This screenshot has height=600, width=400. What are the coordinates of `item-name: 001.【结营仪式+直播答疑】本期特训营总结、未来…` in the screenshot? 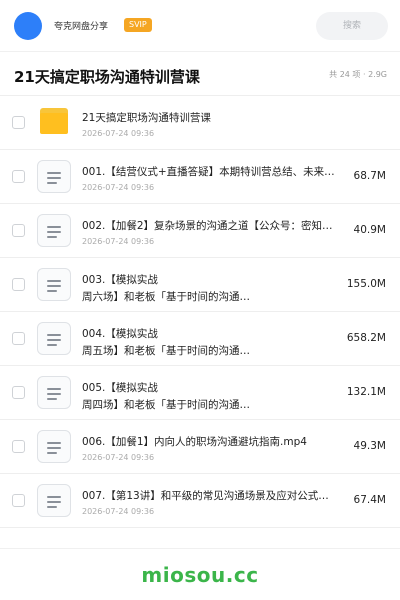 It's located at (213, 172).